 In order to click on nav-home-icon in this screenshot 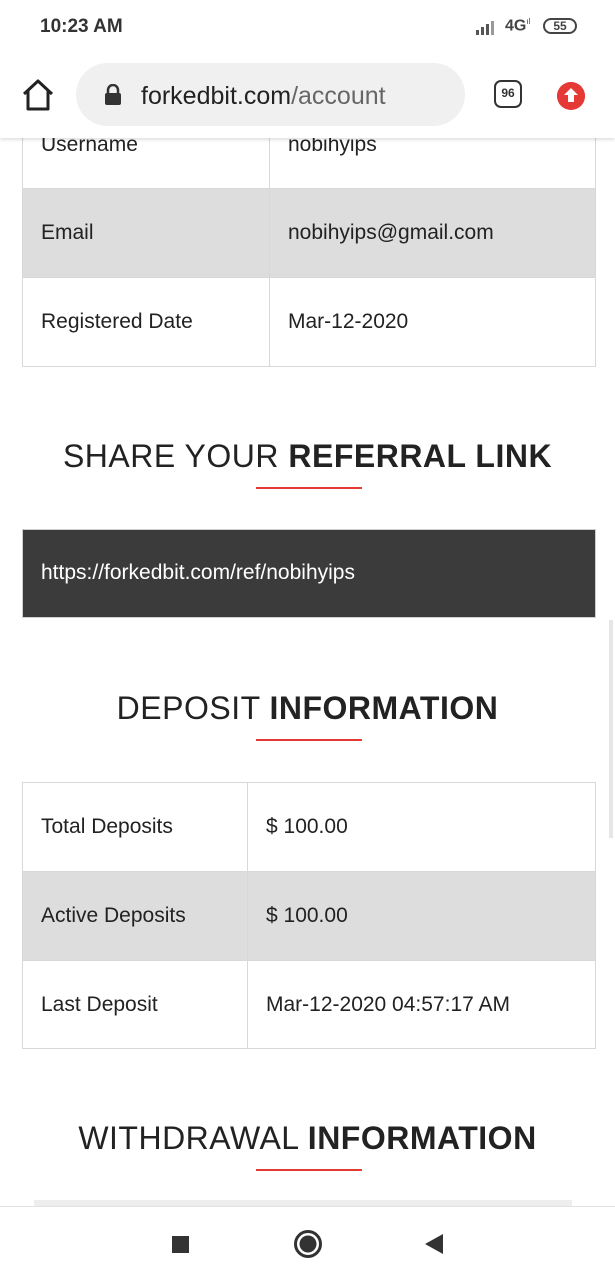, I will do `click(308, 1244)`.